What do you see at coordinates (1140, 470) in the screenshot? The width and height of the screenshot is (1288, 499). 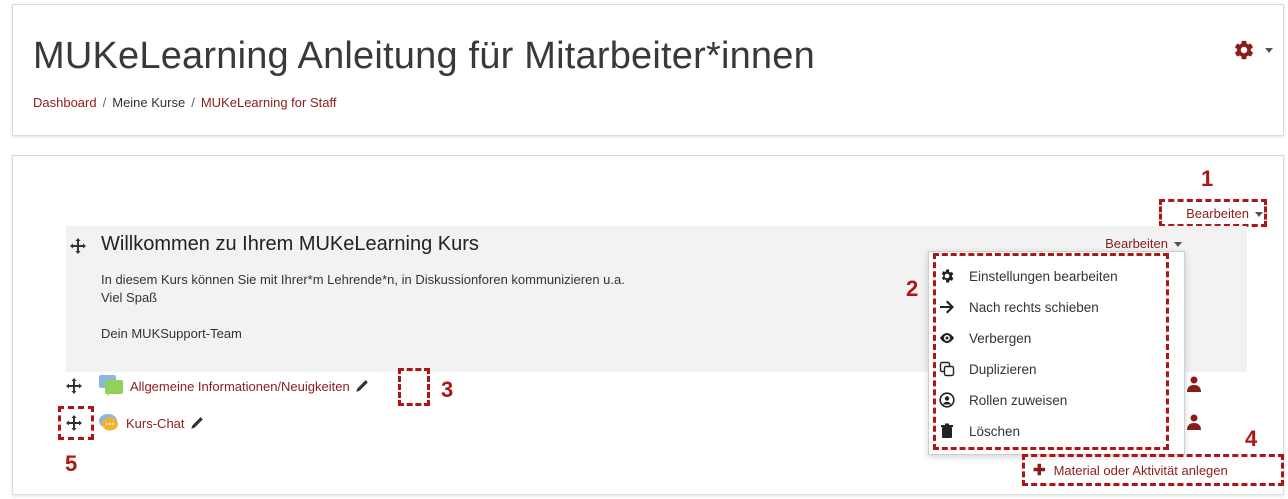 I see `add-activity-label: Material oder Aktivität anlegen` at bounding box center [1140, 470].